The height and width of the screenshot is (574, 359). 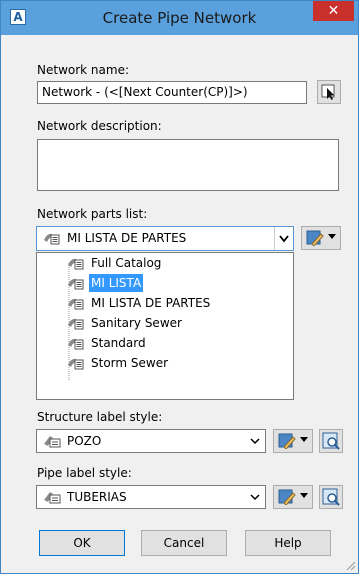 I want to click on close-button: ✕, so click(x=333, y=11).